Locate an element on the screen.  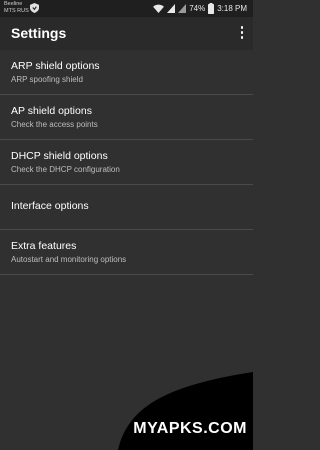
setting-interface: Interface options is located at coordinates (126, 207).